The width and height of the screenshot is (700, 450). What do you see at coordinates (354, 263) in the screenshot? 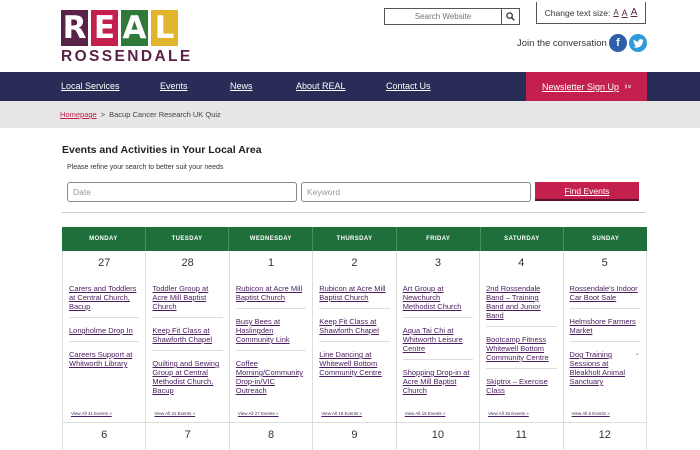
I see `day-number: 2` at bounding box center [354, 263].